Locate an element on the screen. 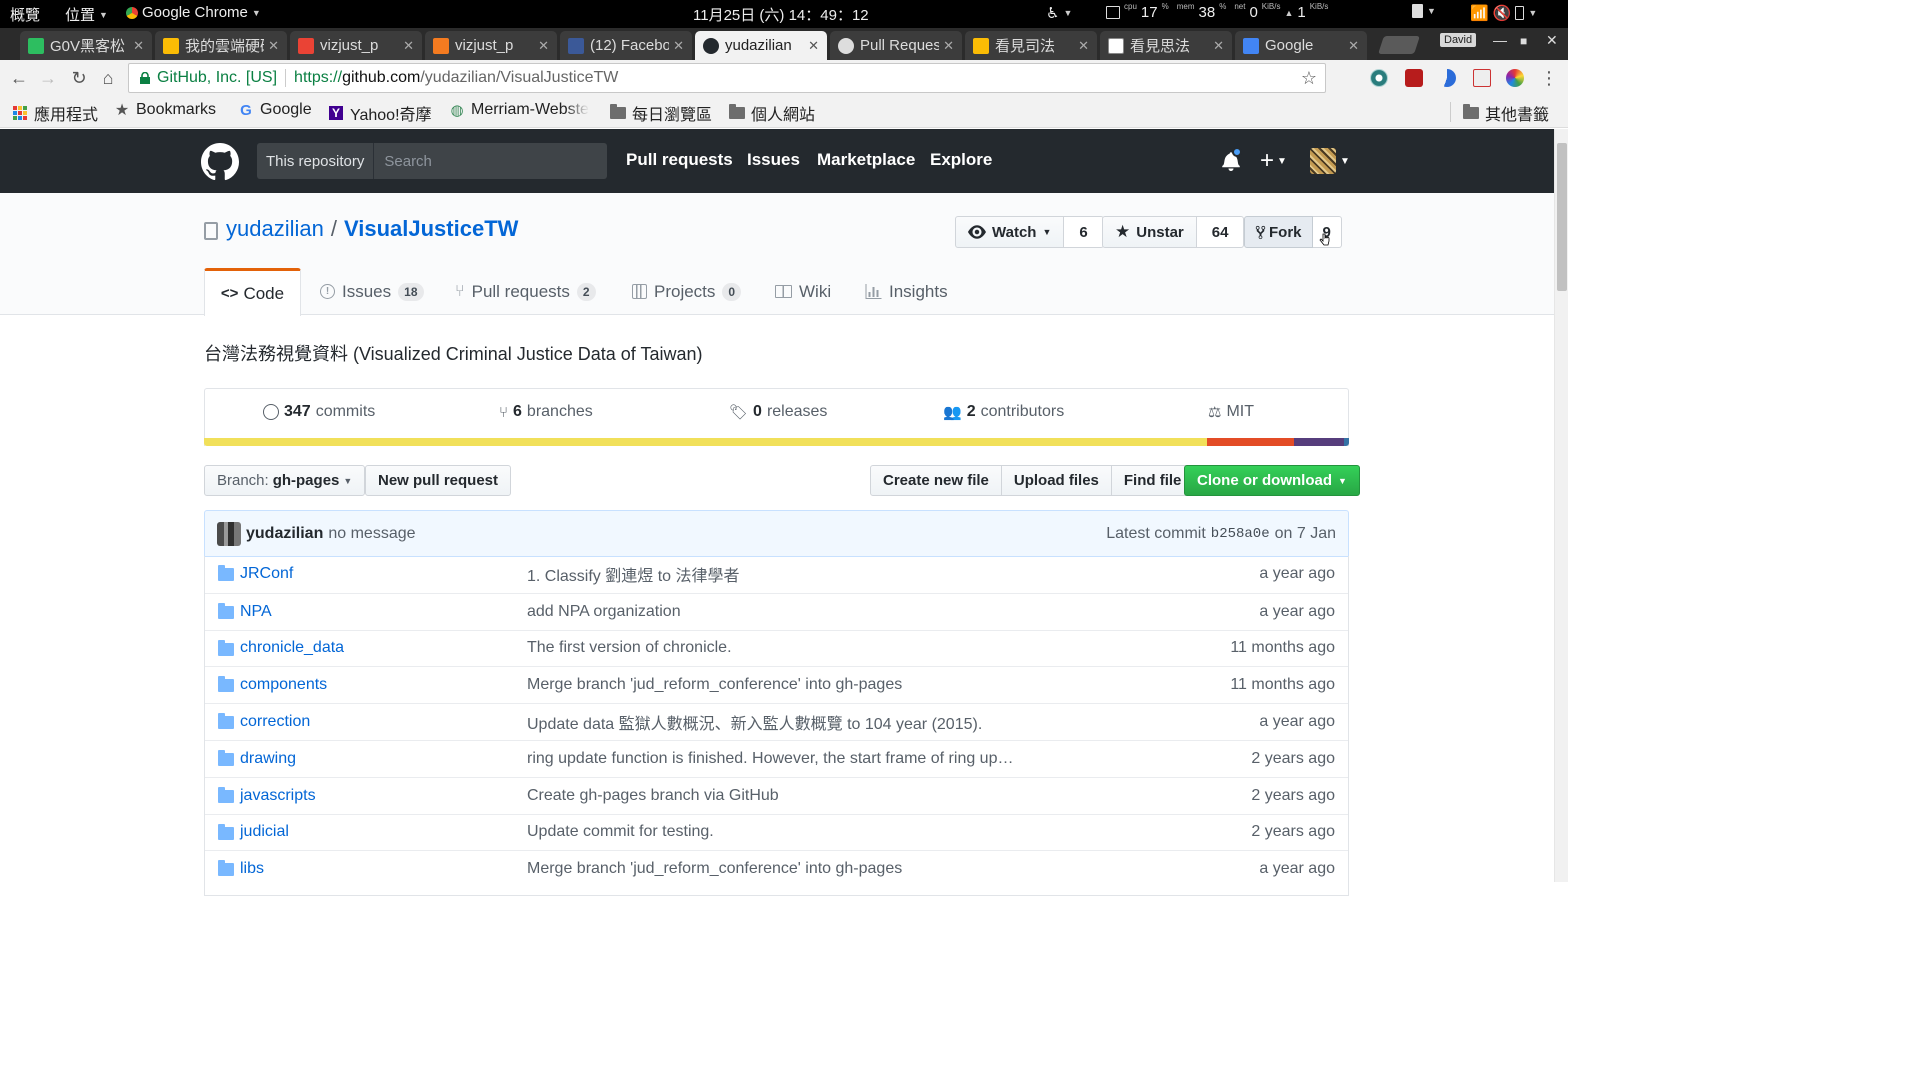  file-name-link: components is located at coordinates (283, 685).